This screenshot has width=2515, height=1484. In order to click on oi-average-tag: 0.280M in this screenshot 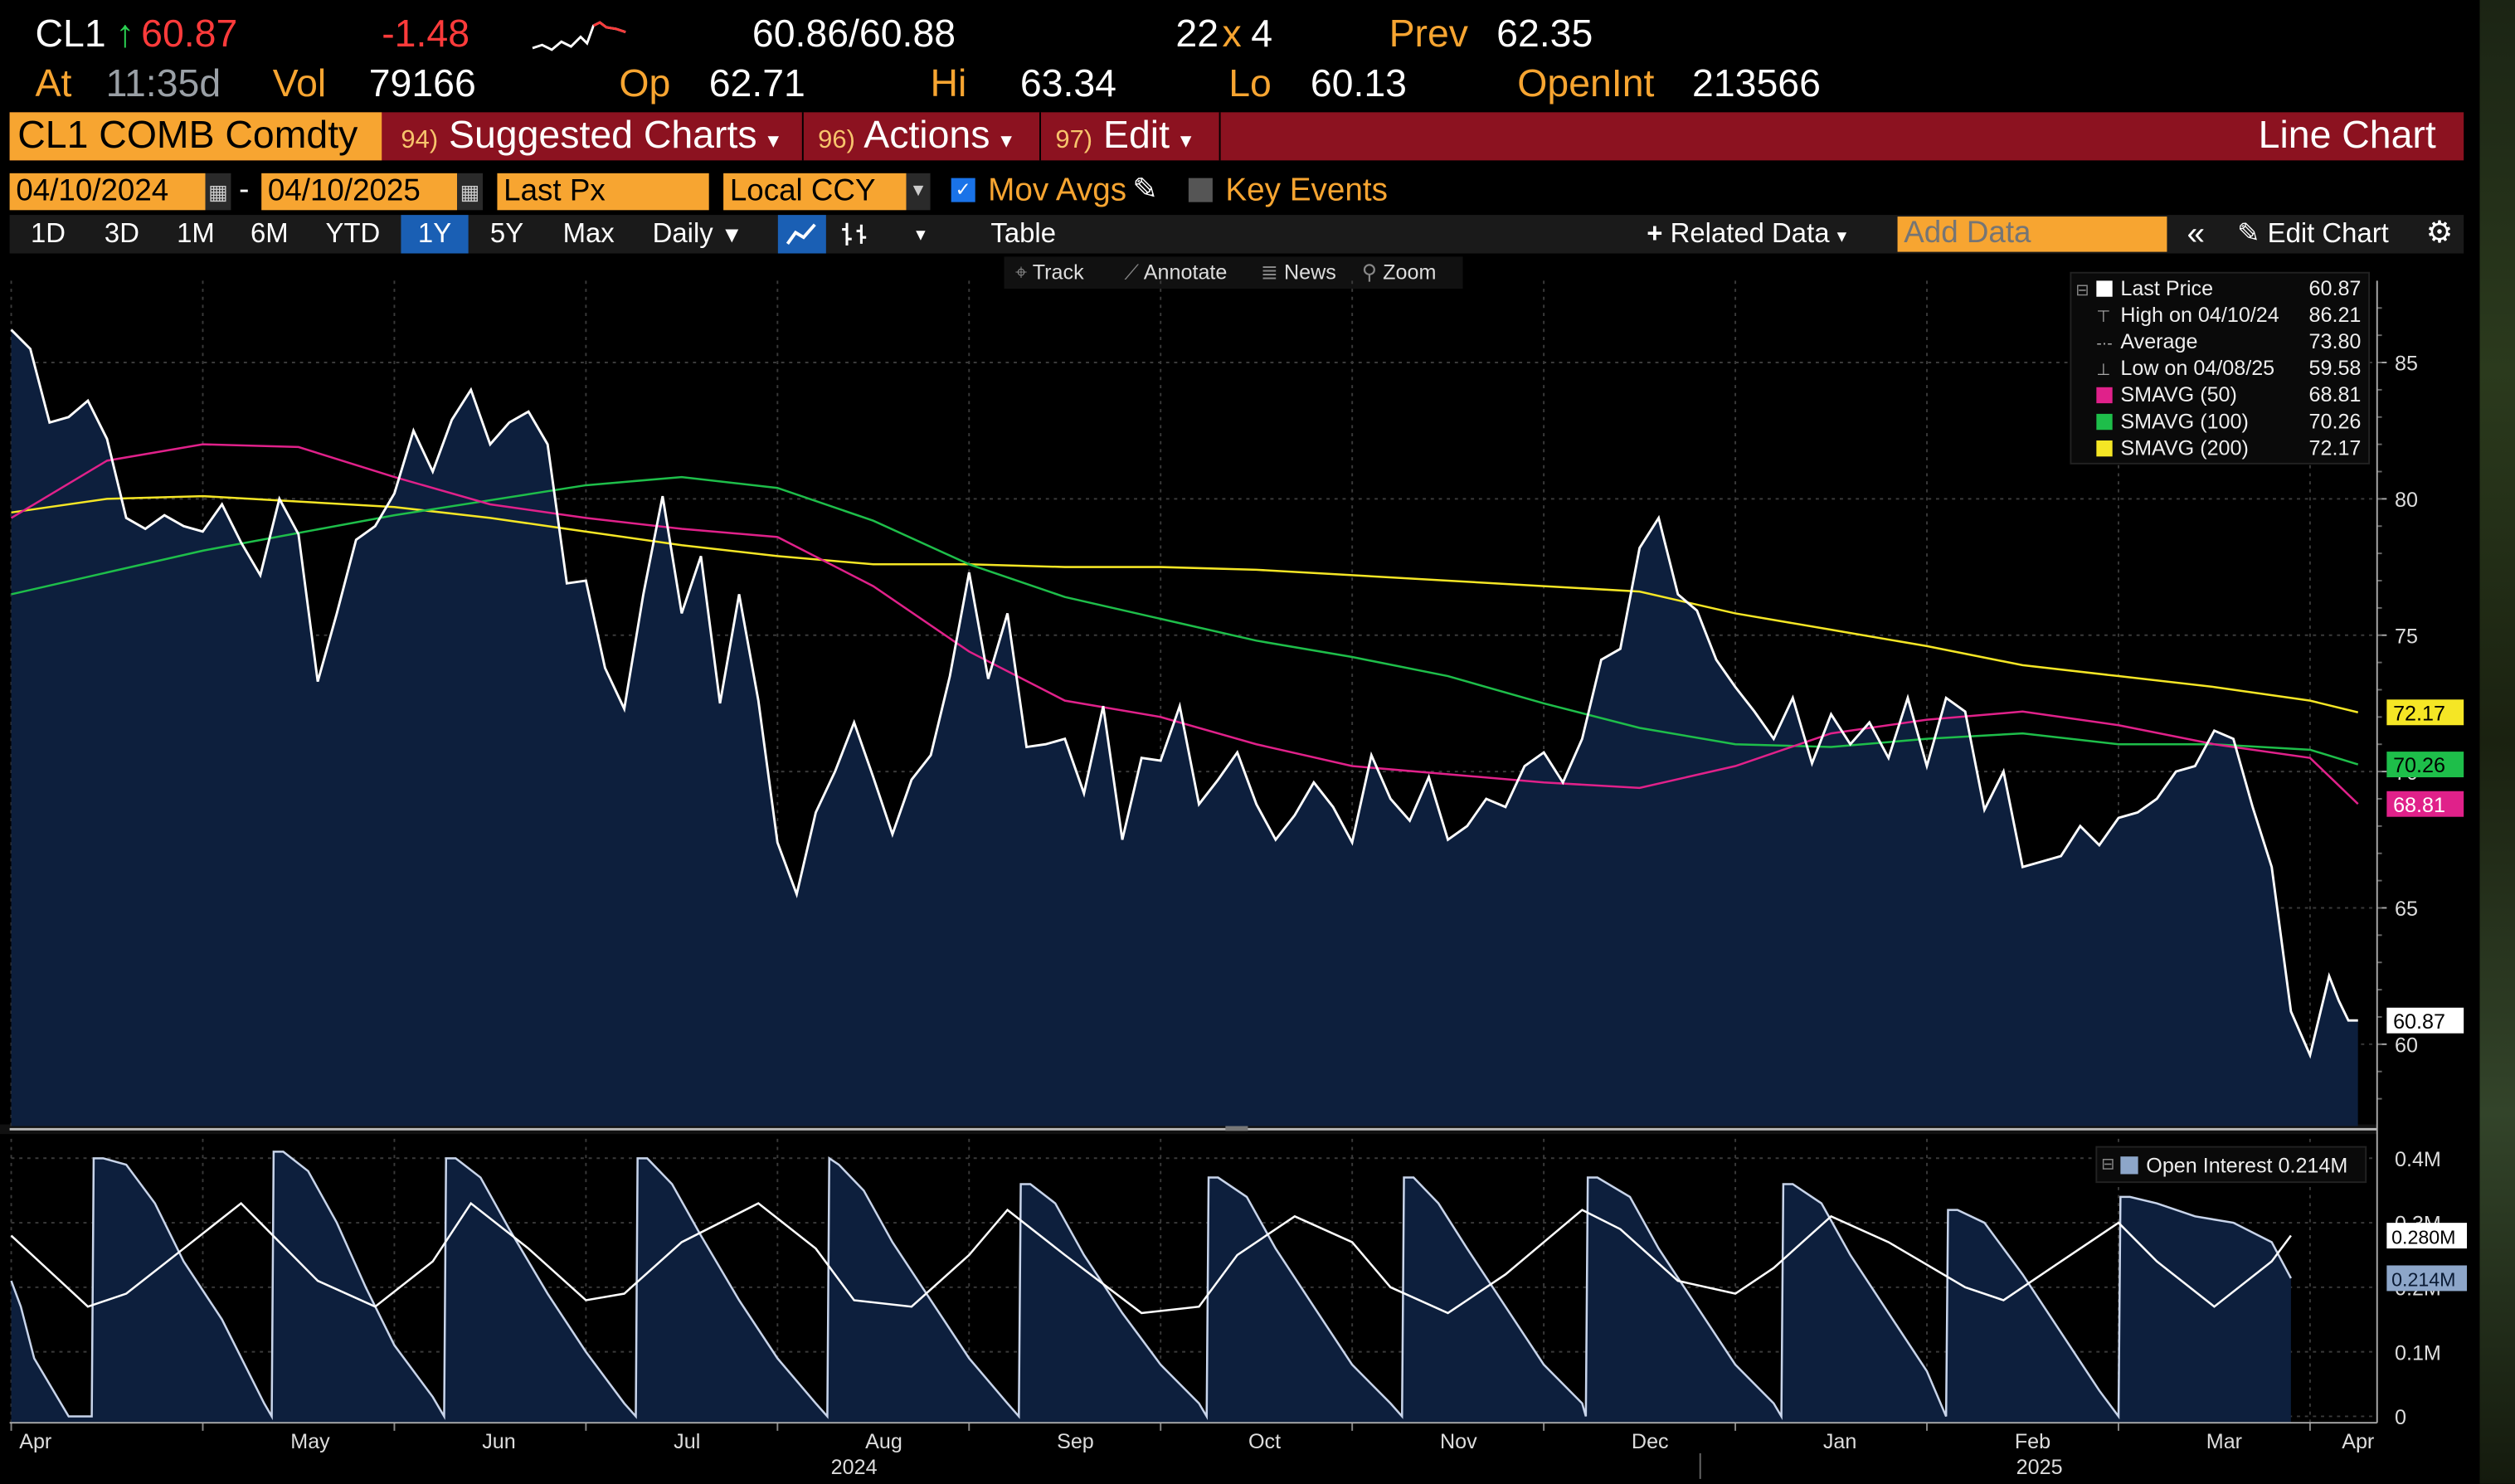, I will do `click(2423, 1237)`.